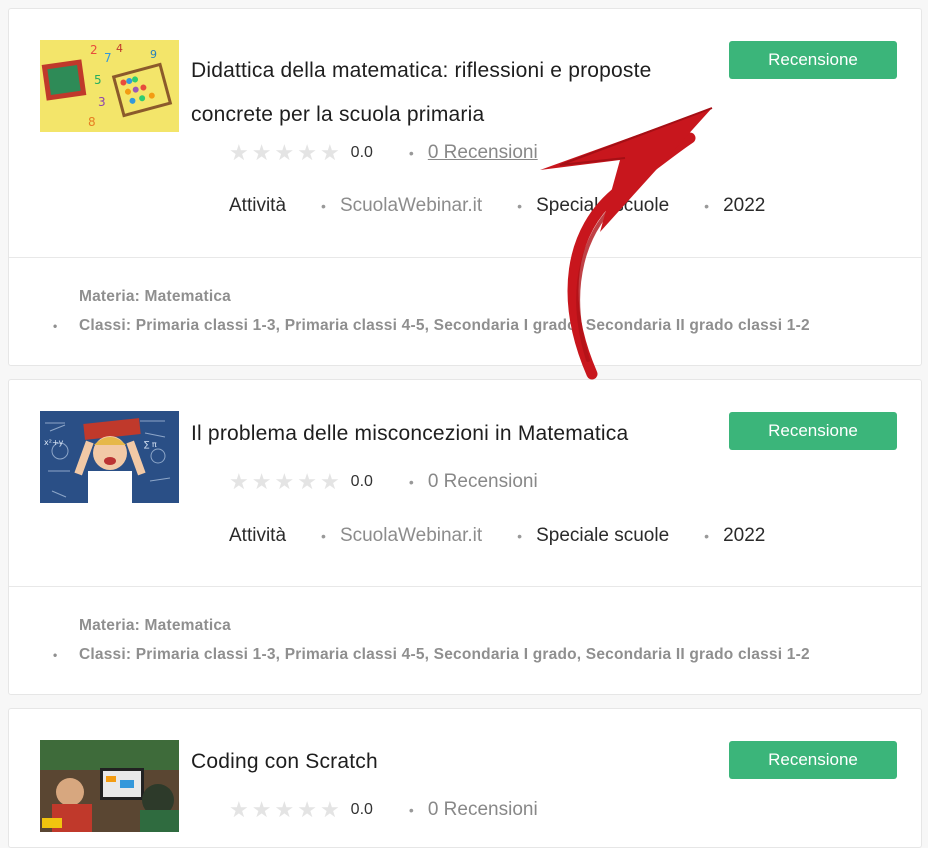 The height and width of the screenshot is (848, 928). I want to click on course-title: Coding con Scratch, so click(463, 762).